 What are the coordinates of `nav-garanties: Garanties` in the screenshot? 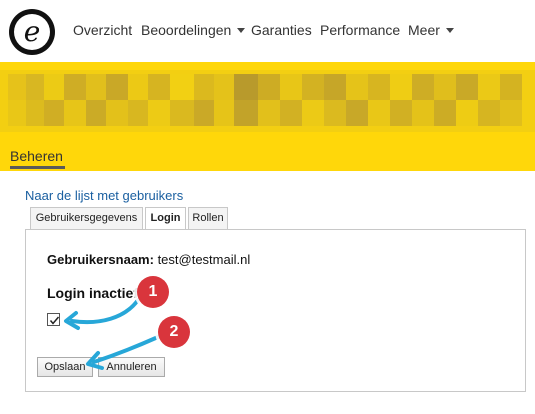 It's located at (281, 30).